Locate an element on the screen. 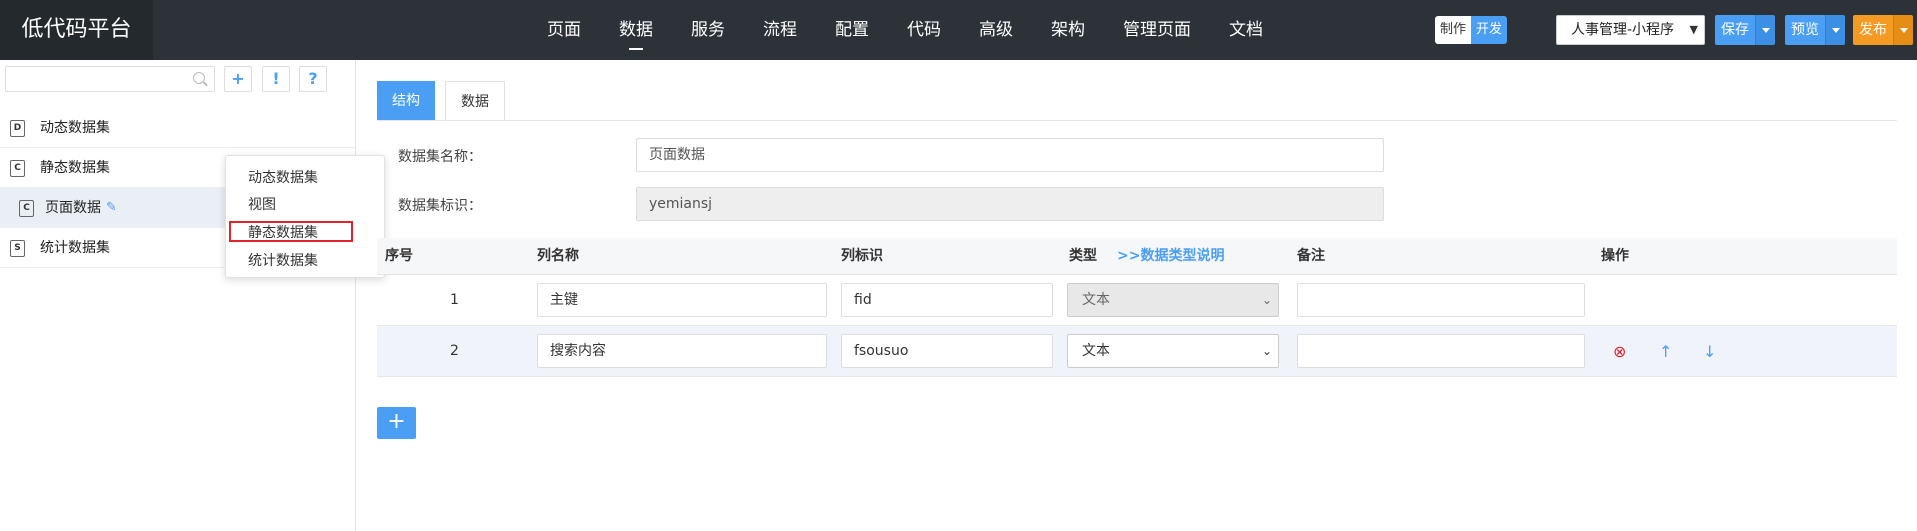  publish-dropdown-caret-icon is located at coordinates (1903, 30).